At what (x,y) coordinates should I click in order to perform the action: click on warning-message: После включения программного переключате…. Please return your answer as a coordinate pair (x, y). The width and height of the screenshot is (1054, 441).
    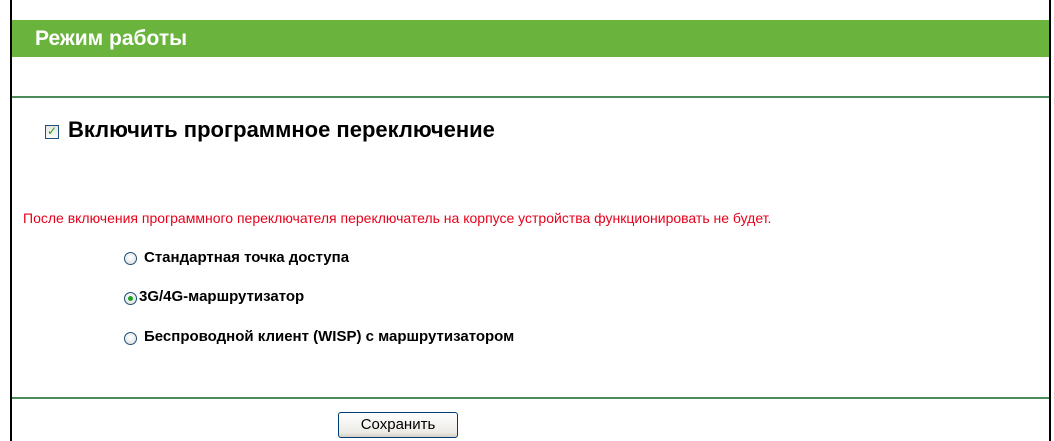
    Looking at the image, I should click on (397, 218).